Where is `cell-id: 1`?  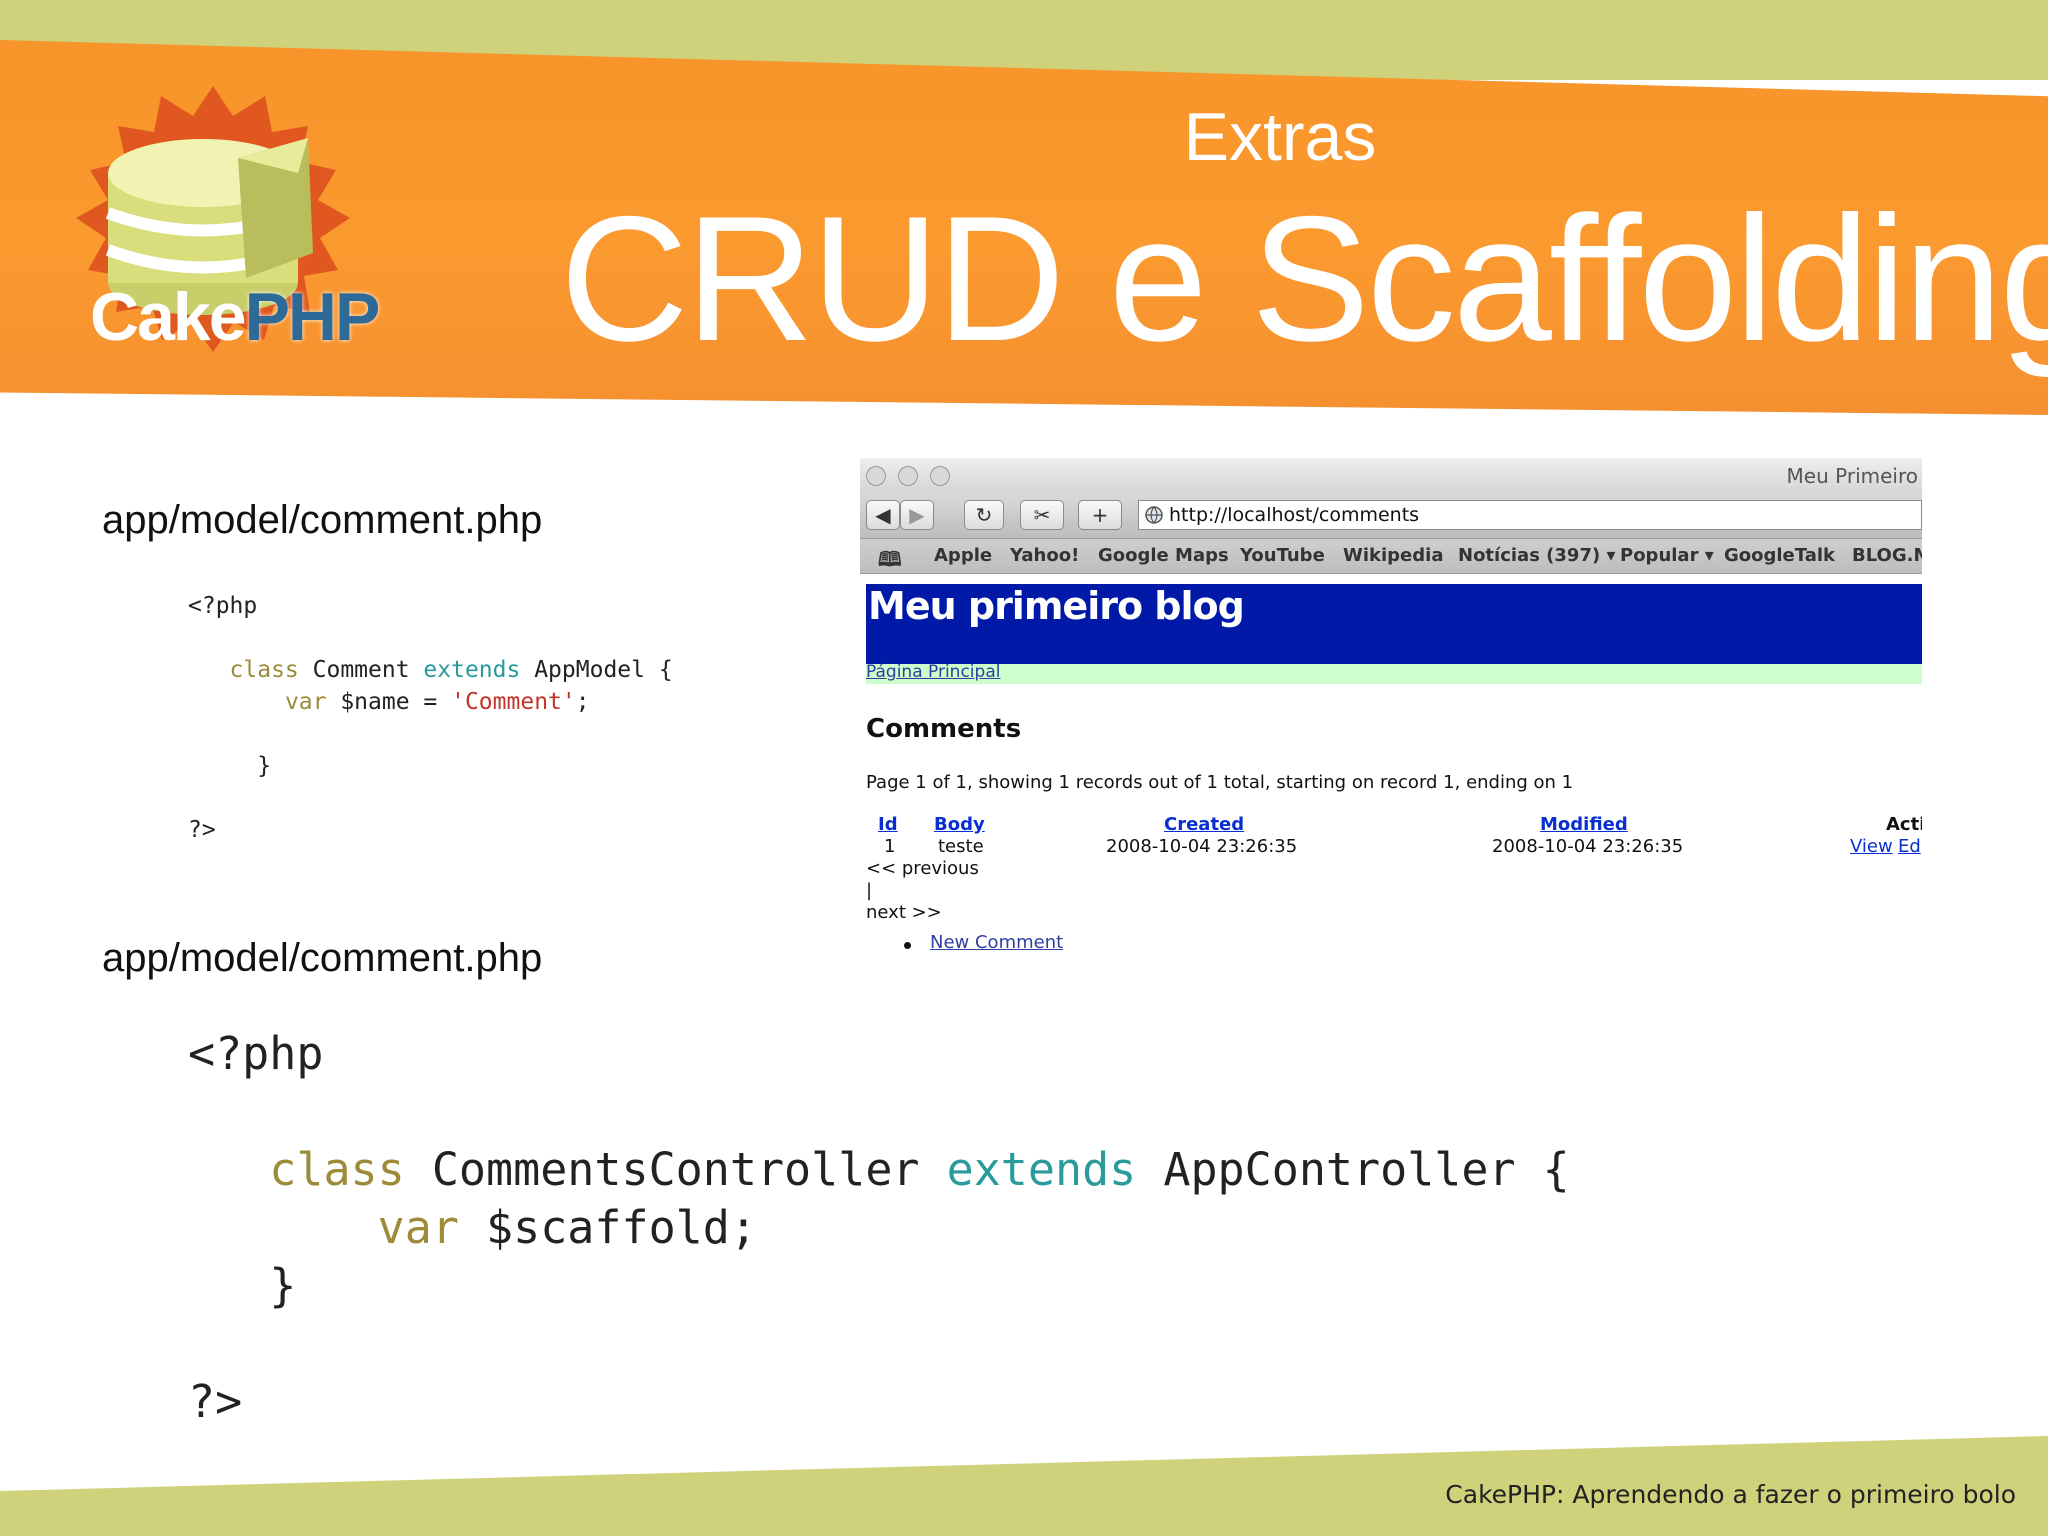 cell-id: 1 is located at coordinates (890, 846).